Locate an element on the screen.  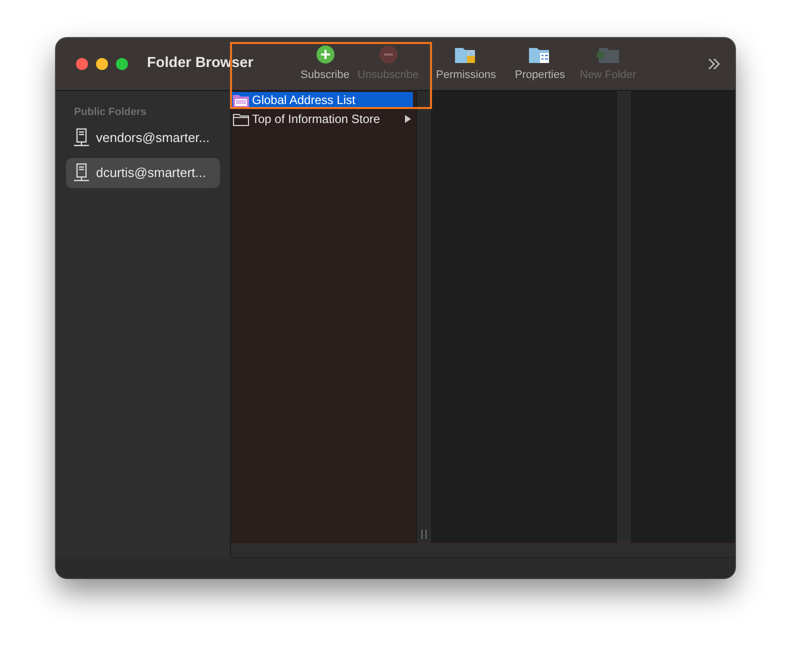
overflow-chevron-icon is located at coordinates (714, 64).